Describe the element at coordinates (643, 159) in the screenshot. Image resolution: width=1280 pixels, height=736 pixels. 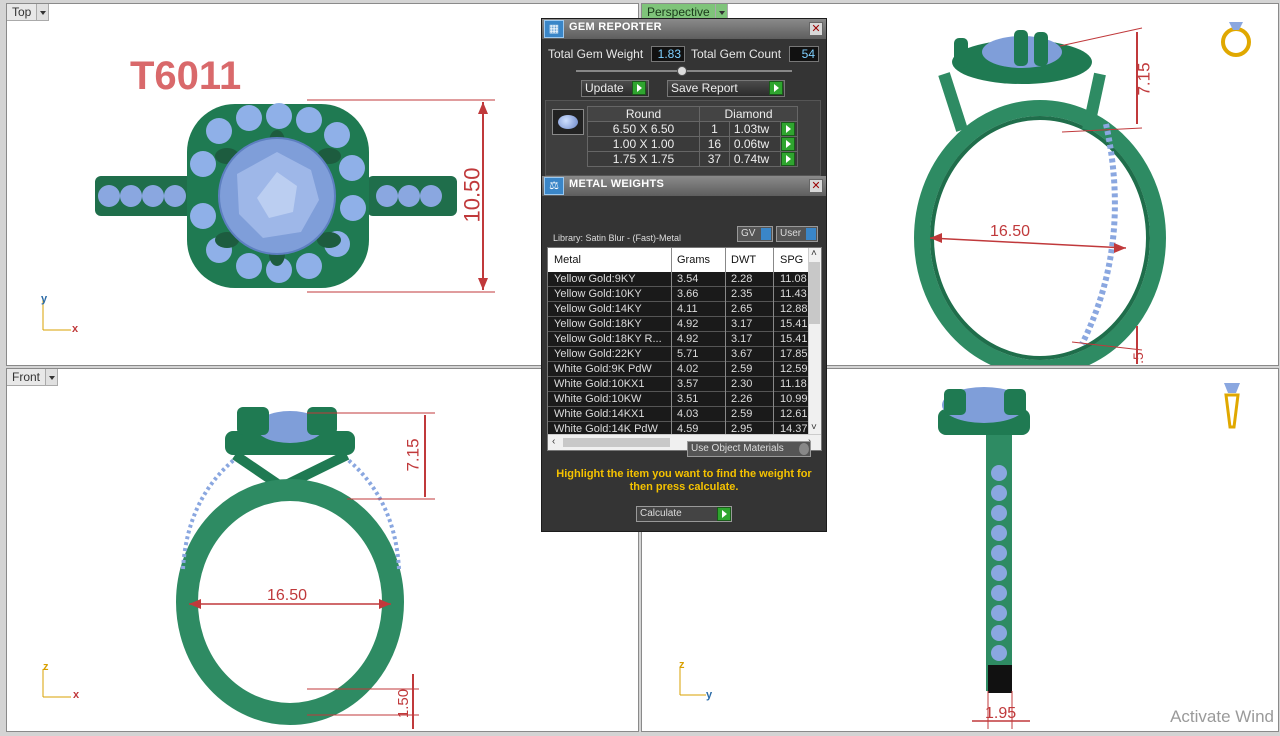
I see `gem-size: 1.75 X 1.75` at that location.